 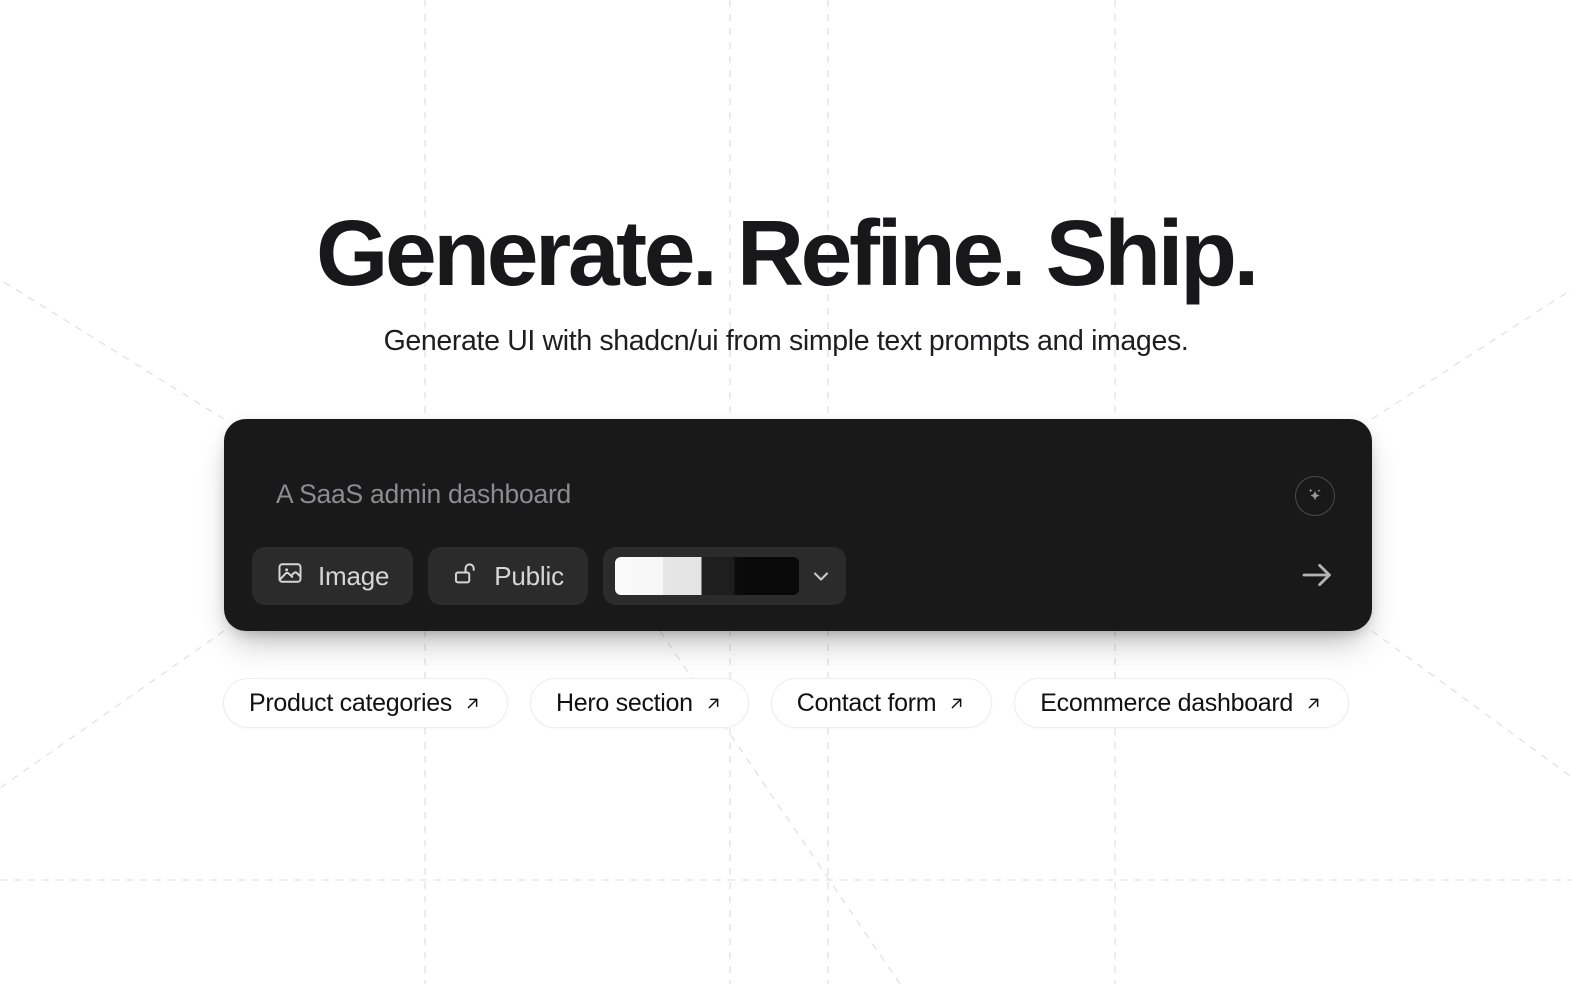 I want to click on chevron-down-icon, so click(x=821, y=576).